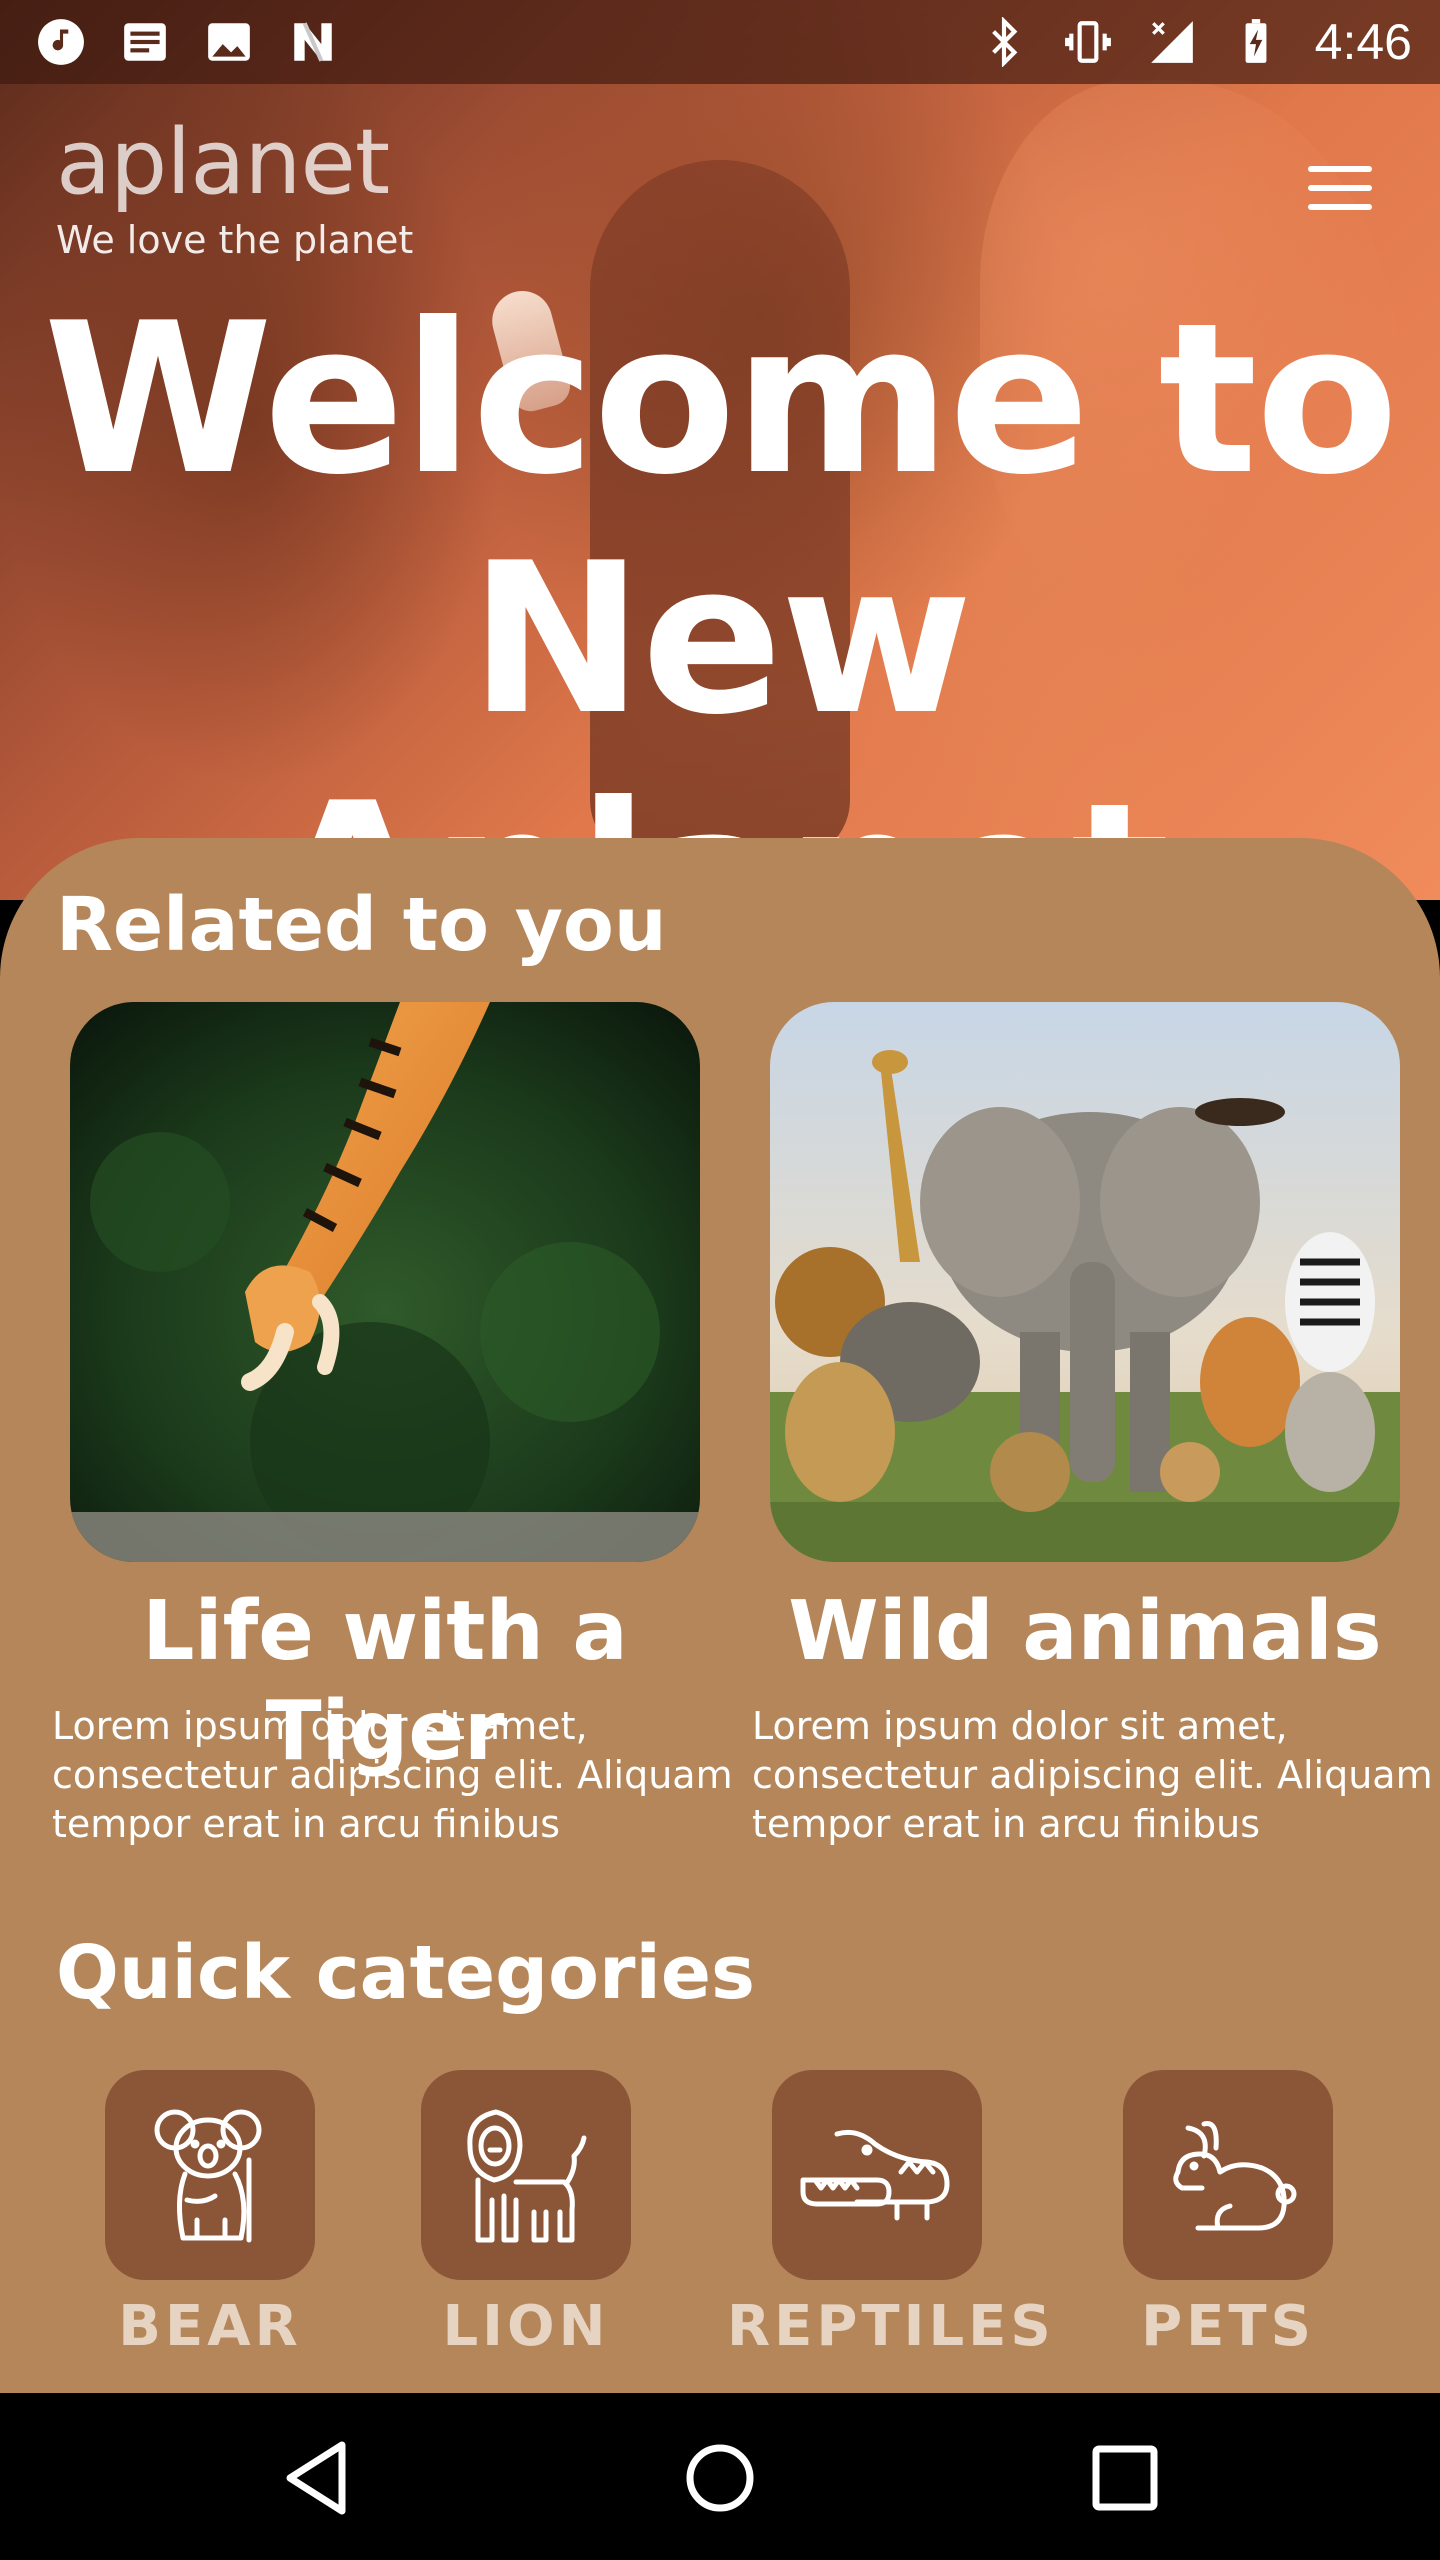  Describe the element at coordinates (720, 400) in the screenshot. I see `hero-title-line-1: Welcome to` at that location.